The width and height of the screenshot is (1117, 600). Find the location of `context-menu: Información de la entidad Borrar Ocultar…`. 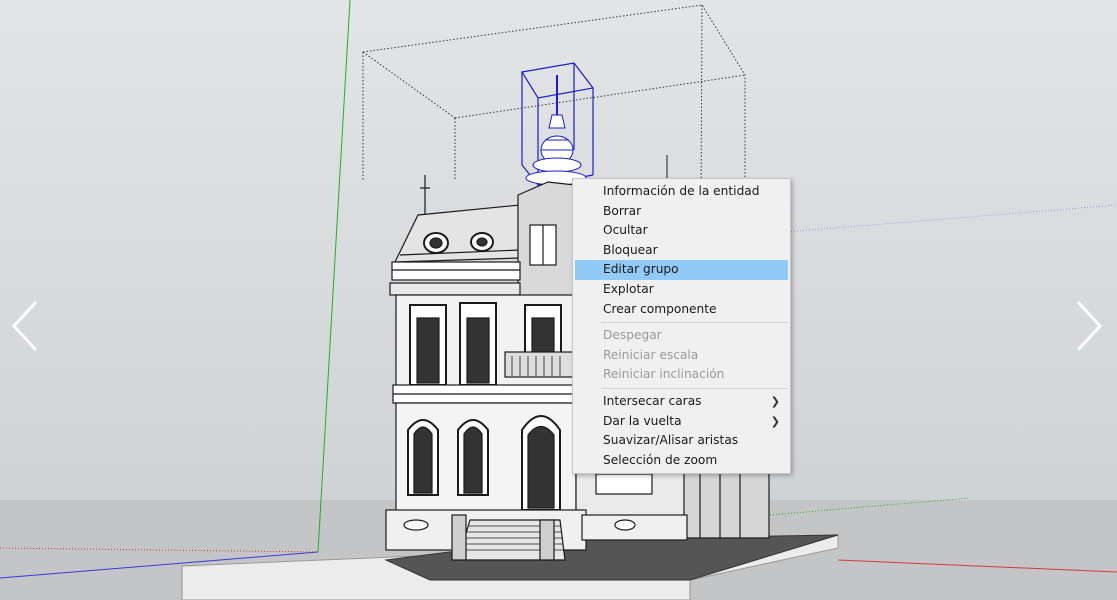

context-menu: Información de la entidad Borrar Ocultar… is located at coordinates (681, 326).